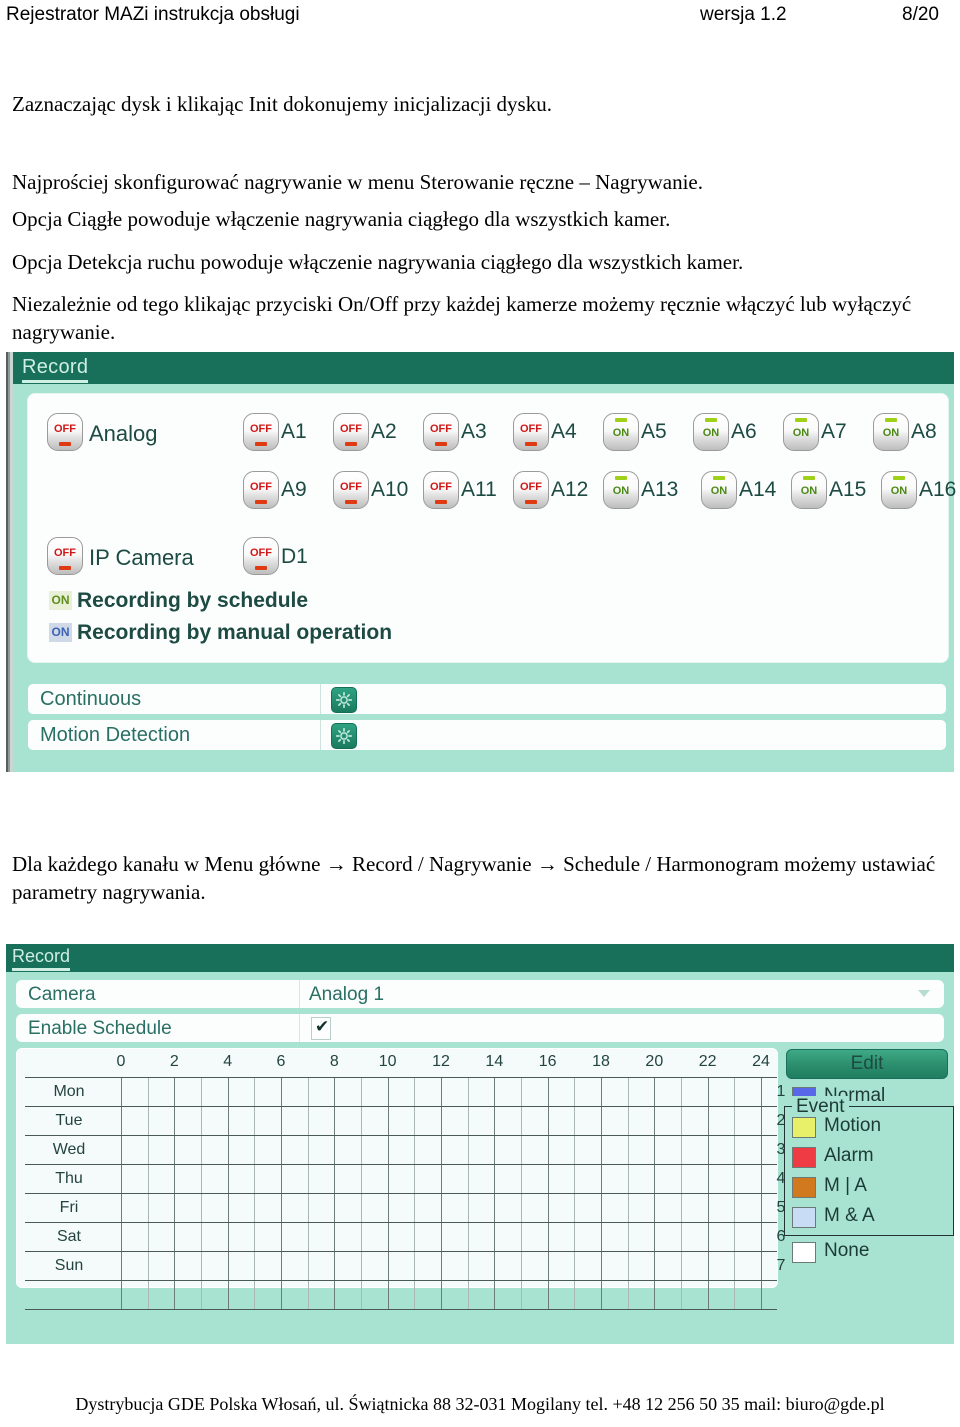 The image size is (960, 1427). What do you see at coordinates (115, 735) in the screenshot?
I see `option-label-motion-detection: Motion Detection` at bounding box center [115, 735].